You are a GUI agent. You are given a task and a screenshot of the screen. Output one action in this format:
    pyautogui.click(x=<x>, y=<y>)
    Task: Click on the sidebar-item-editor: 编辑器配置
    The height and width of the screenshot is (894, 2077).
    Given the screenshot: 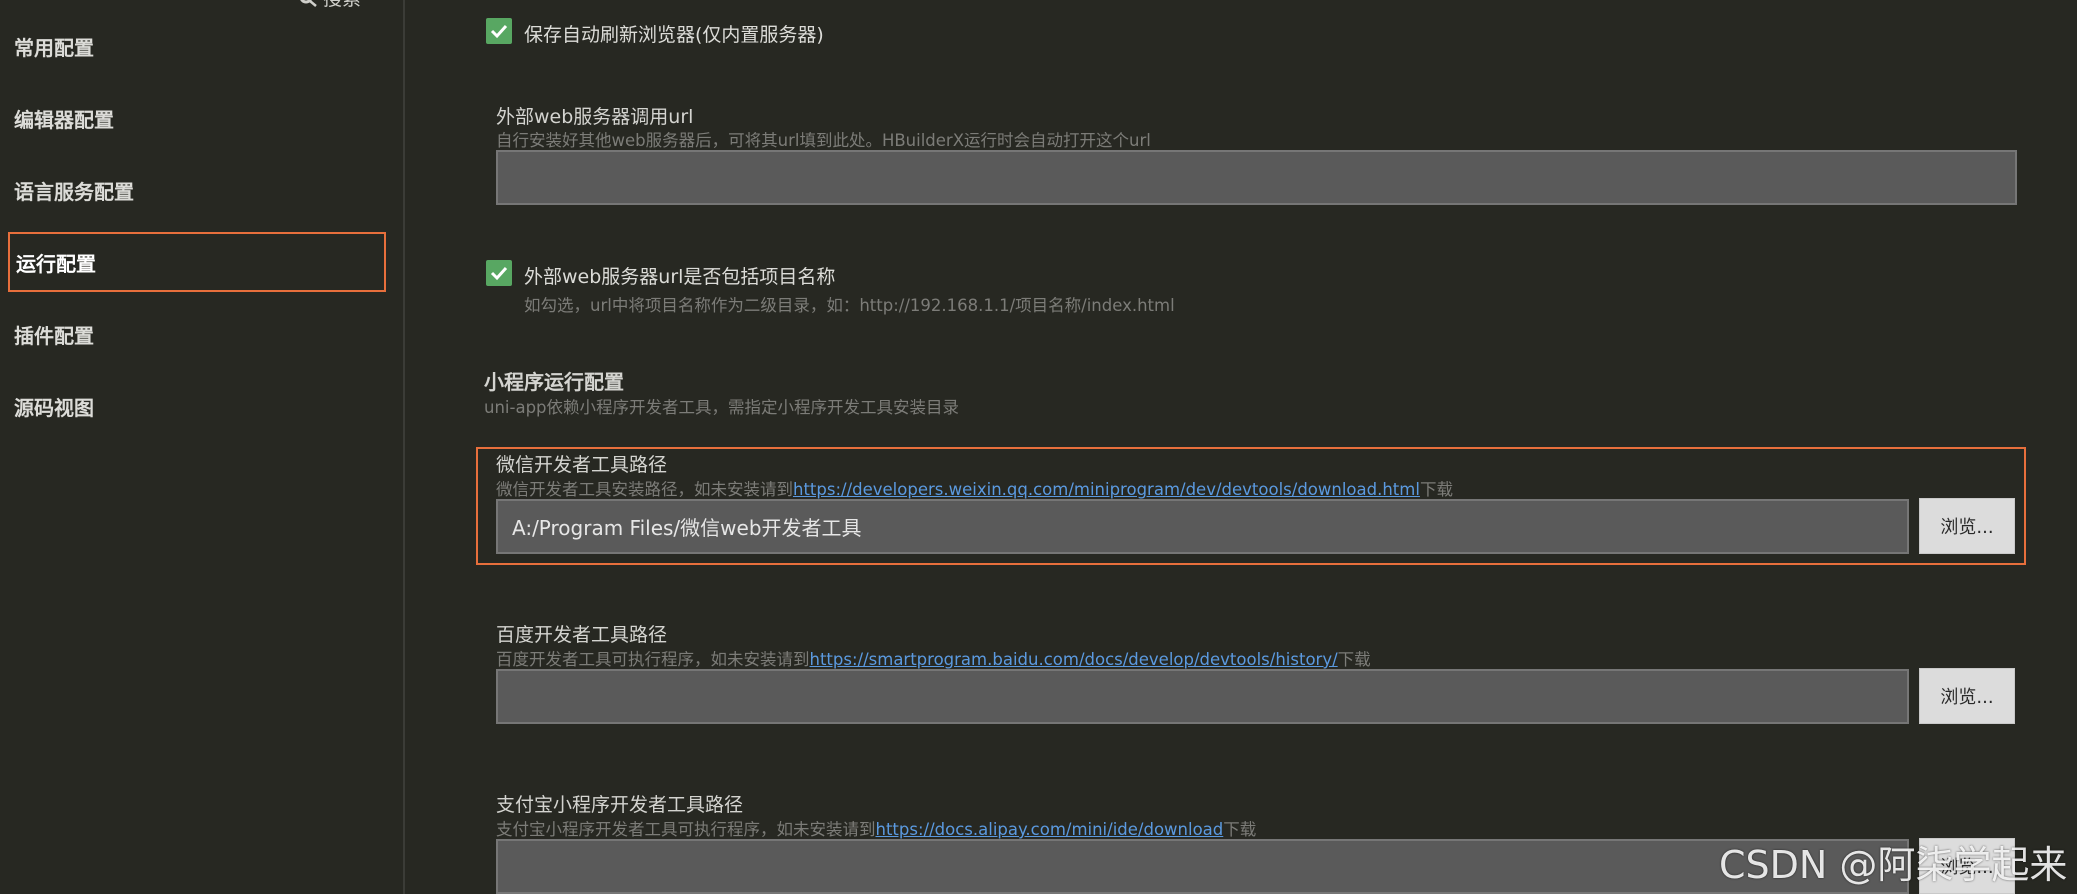 What is the action you would take?
    pyautogui.click(x=197, y=118)
    